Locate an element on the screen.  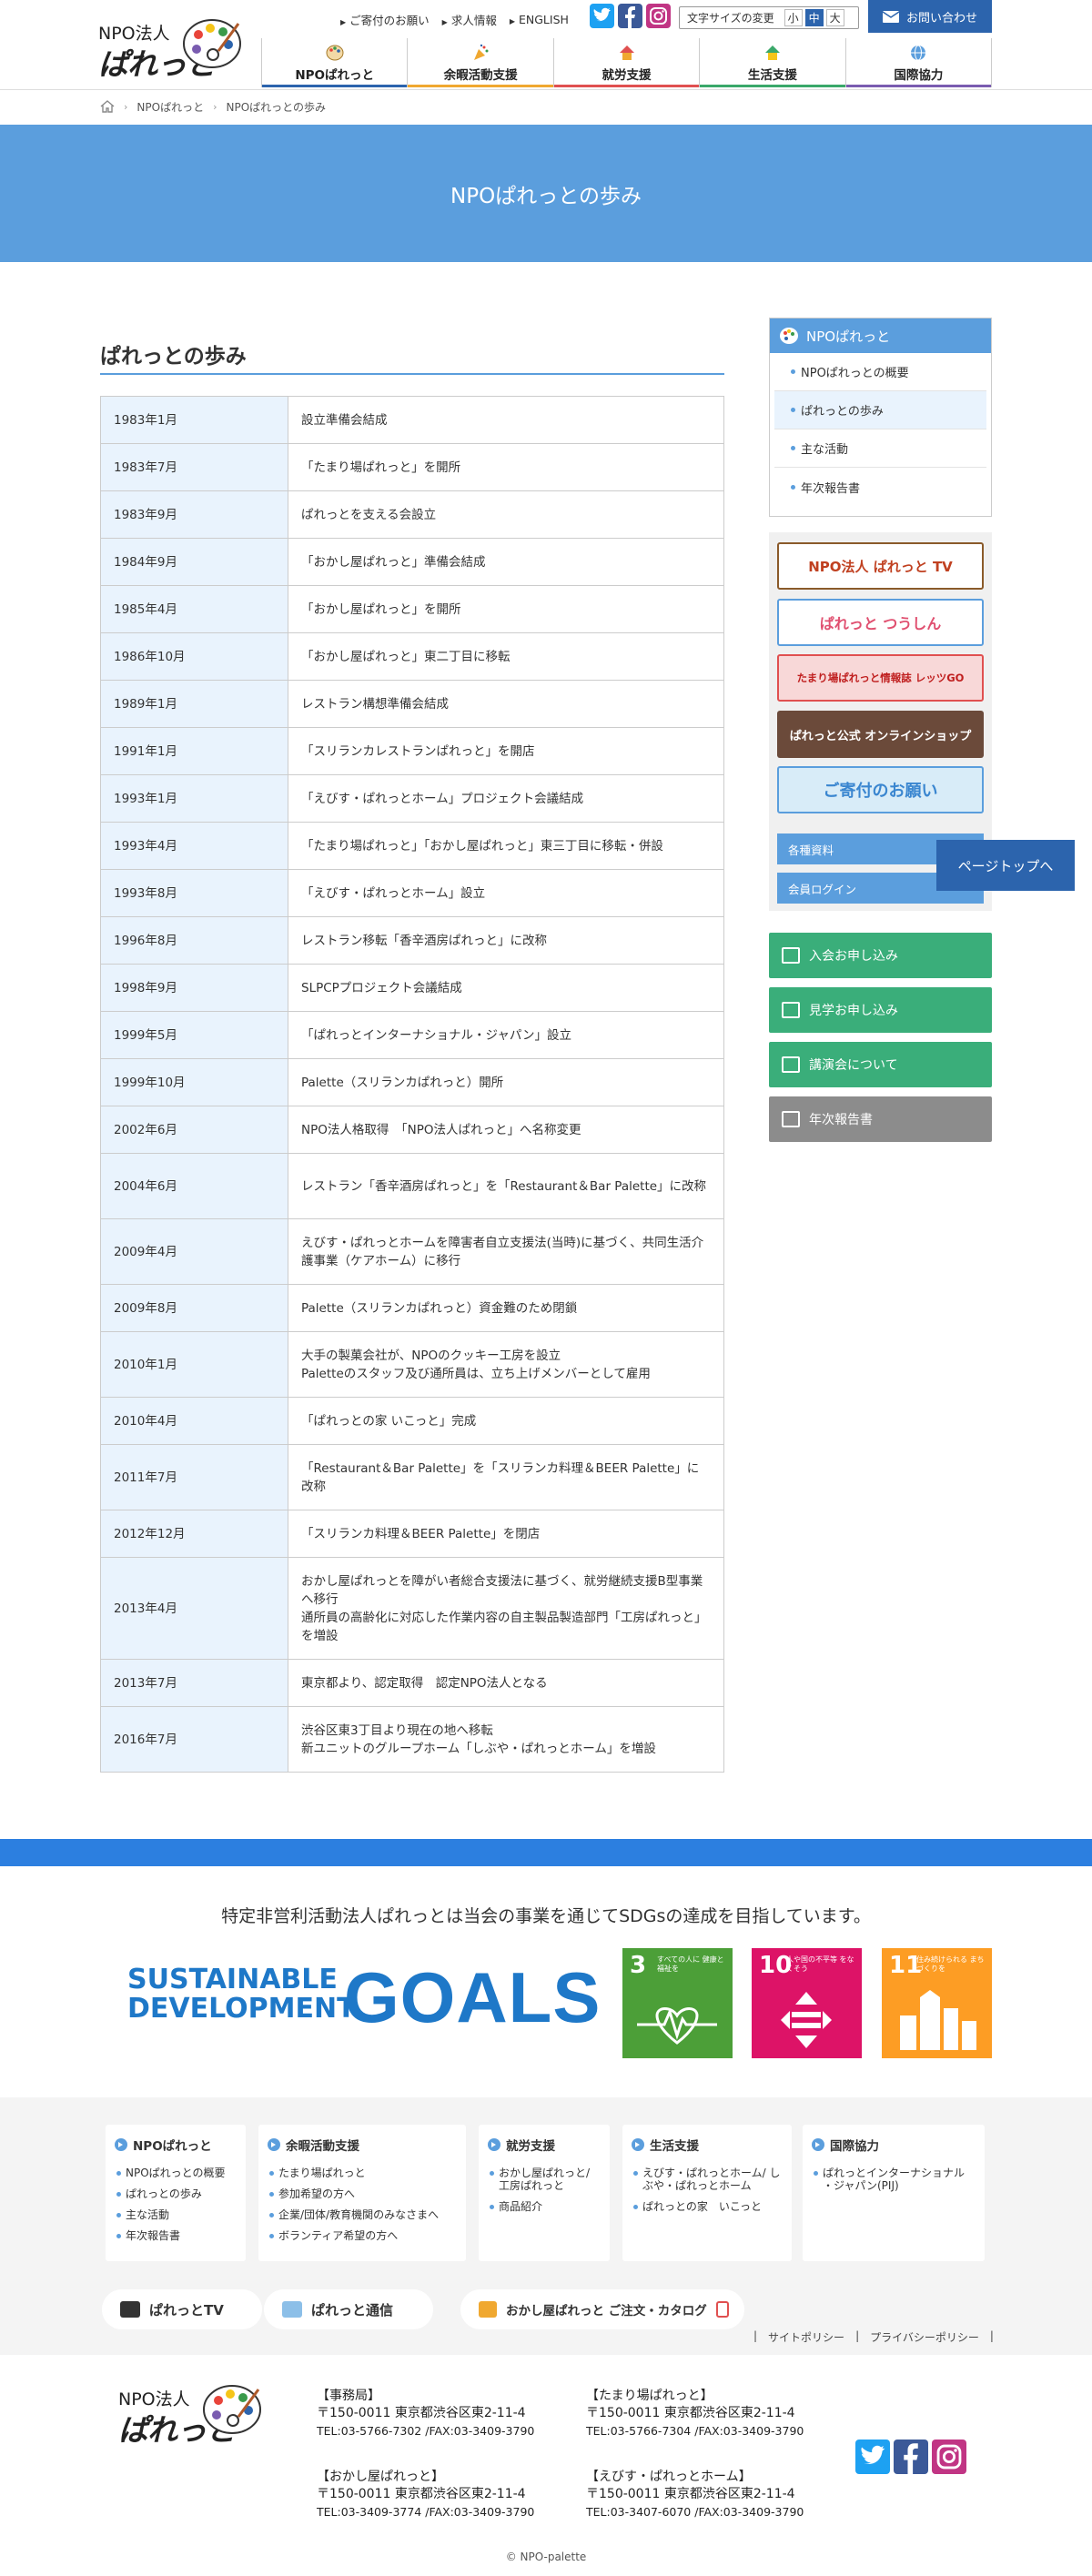
triangle-icon: ▶ is located at coordinates (445, 21).